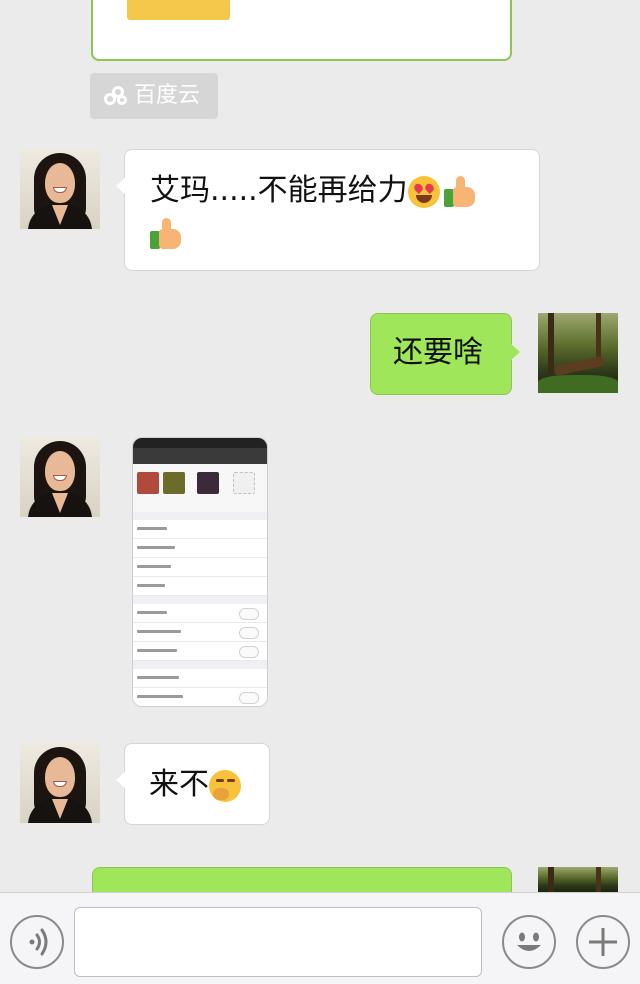 This screenshot has width=640, height=984. I want to click on message-text: 还要啥, so click(438, 352).